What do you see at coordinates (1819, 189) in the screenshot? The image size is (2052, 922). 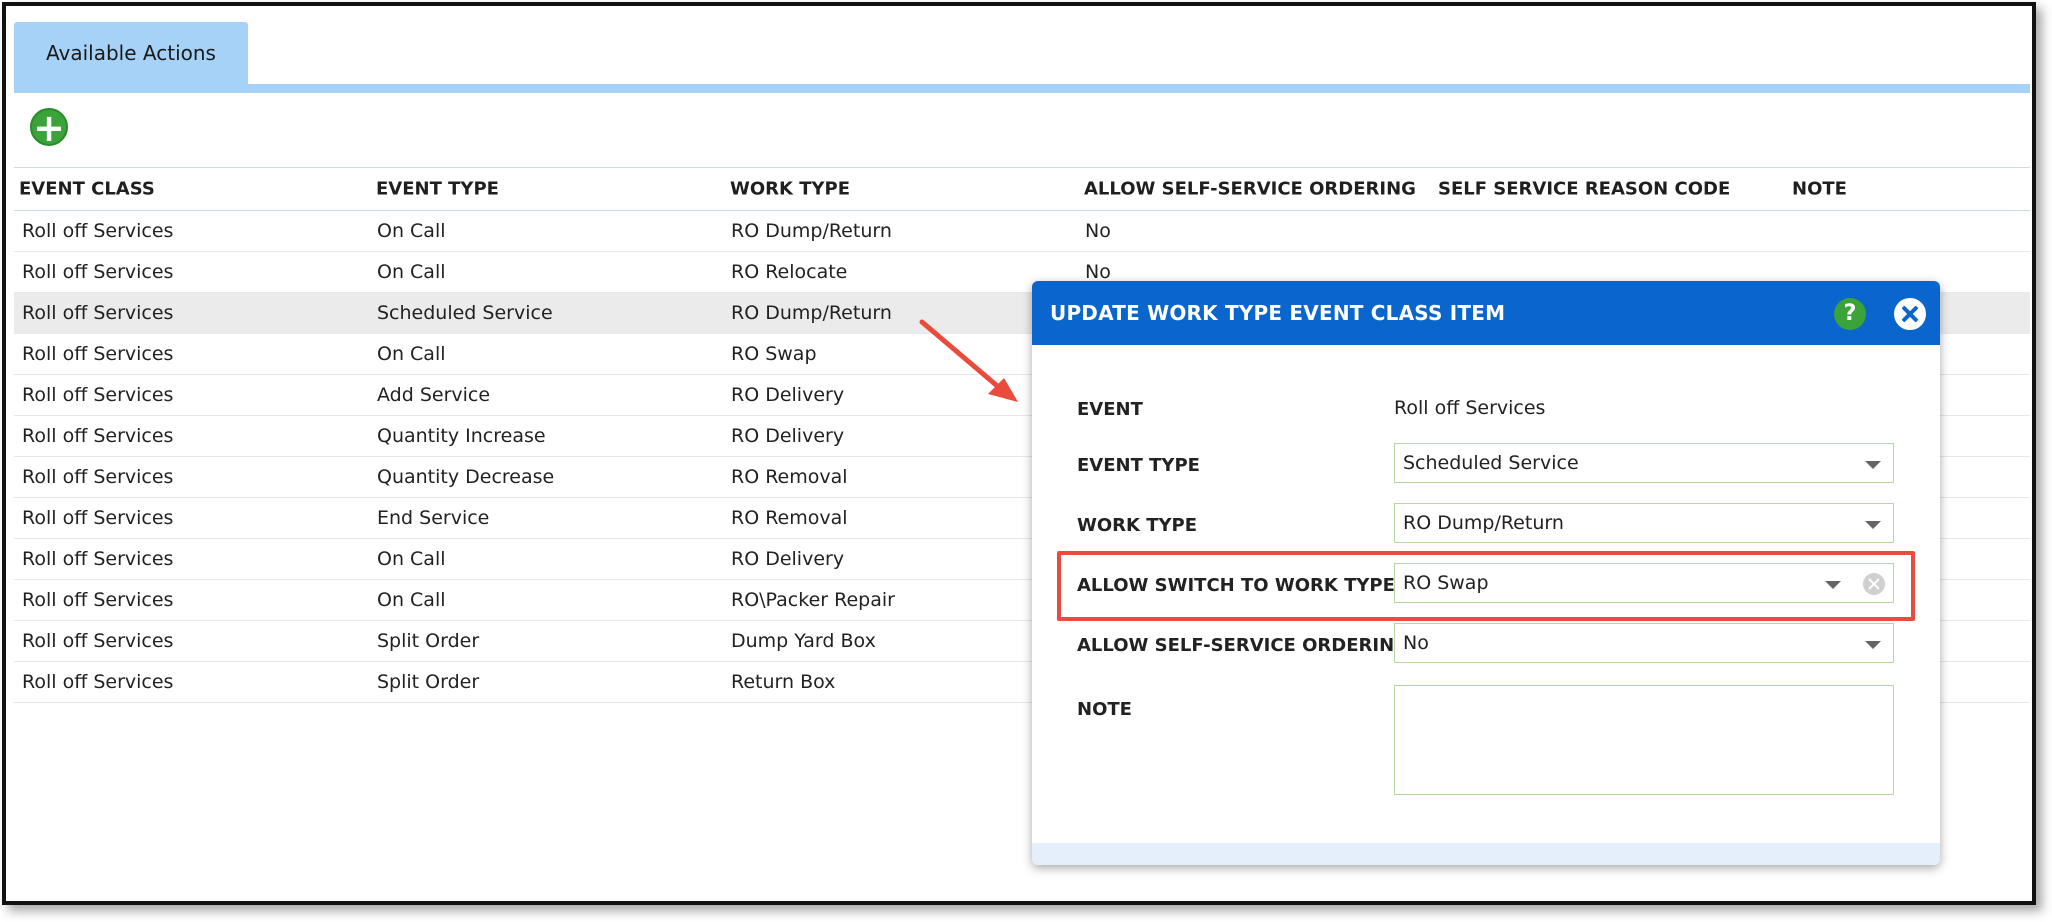 I see `column-header-note: NOTE` at bounding box center [1819, 189].